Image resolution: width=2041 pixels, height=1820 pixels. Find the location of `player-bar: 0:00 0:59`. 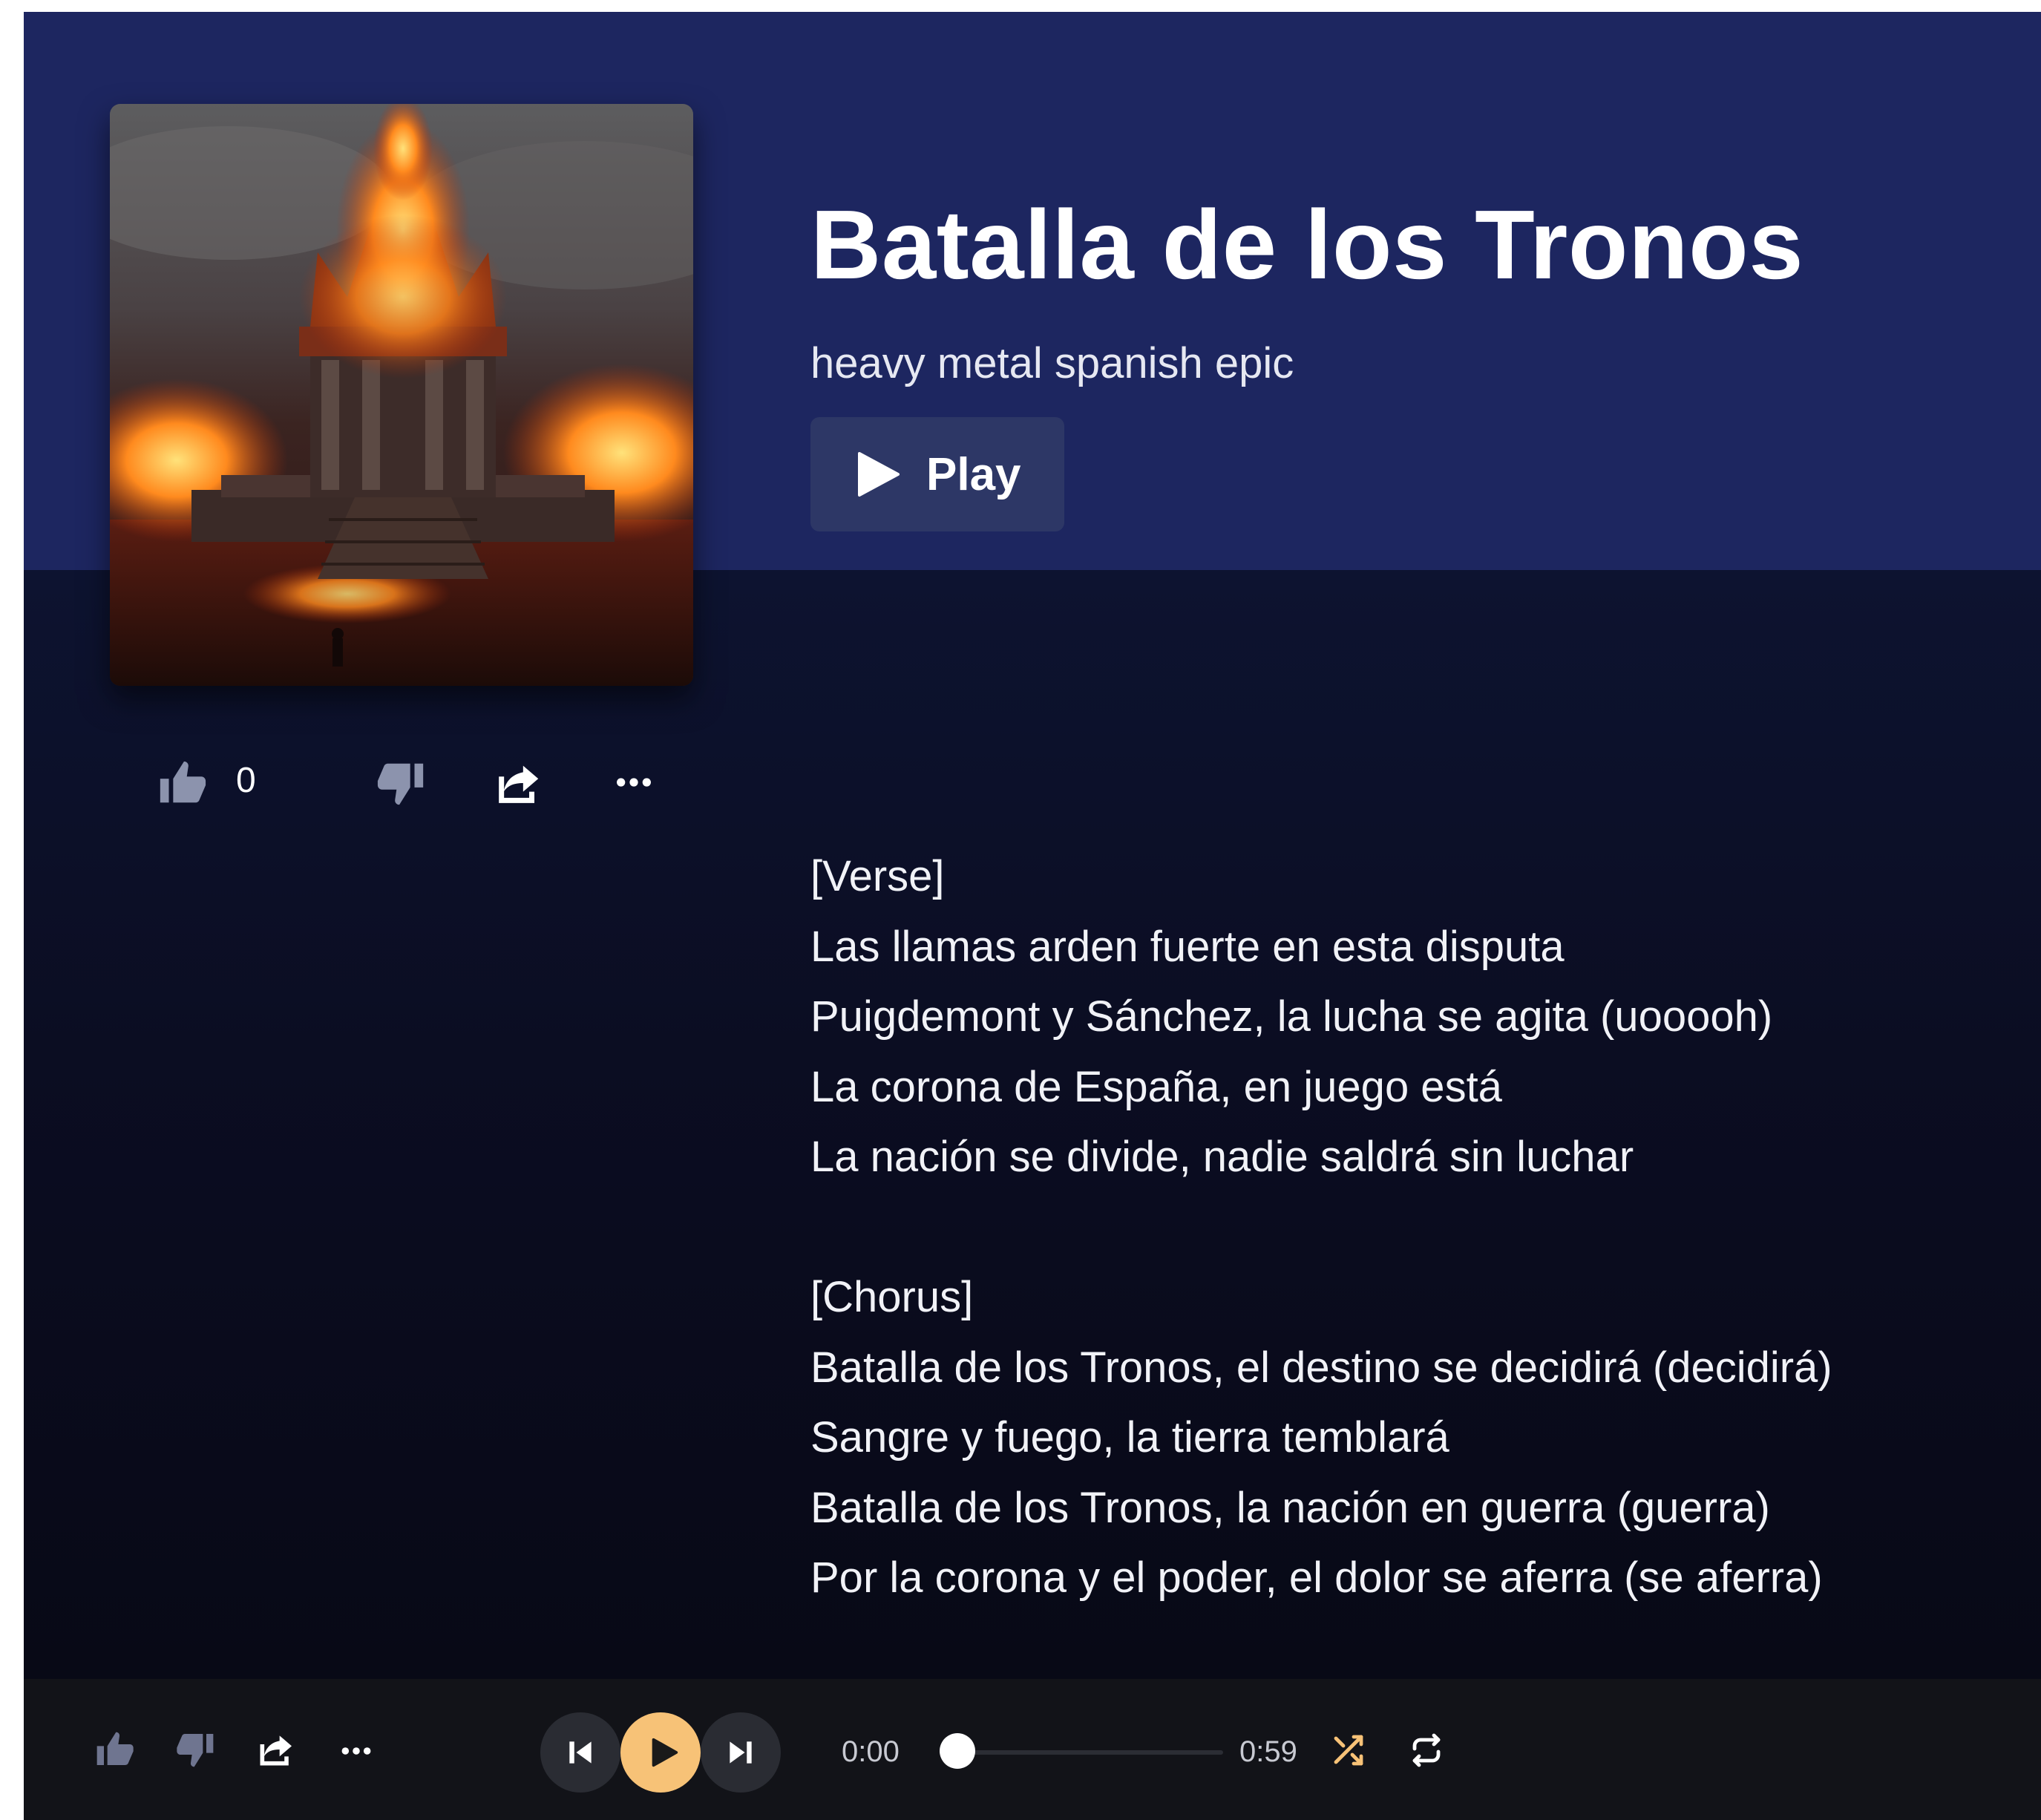

player-bar: 0:00 0:59 is located at coordinates (1032, 1749).